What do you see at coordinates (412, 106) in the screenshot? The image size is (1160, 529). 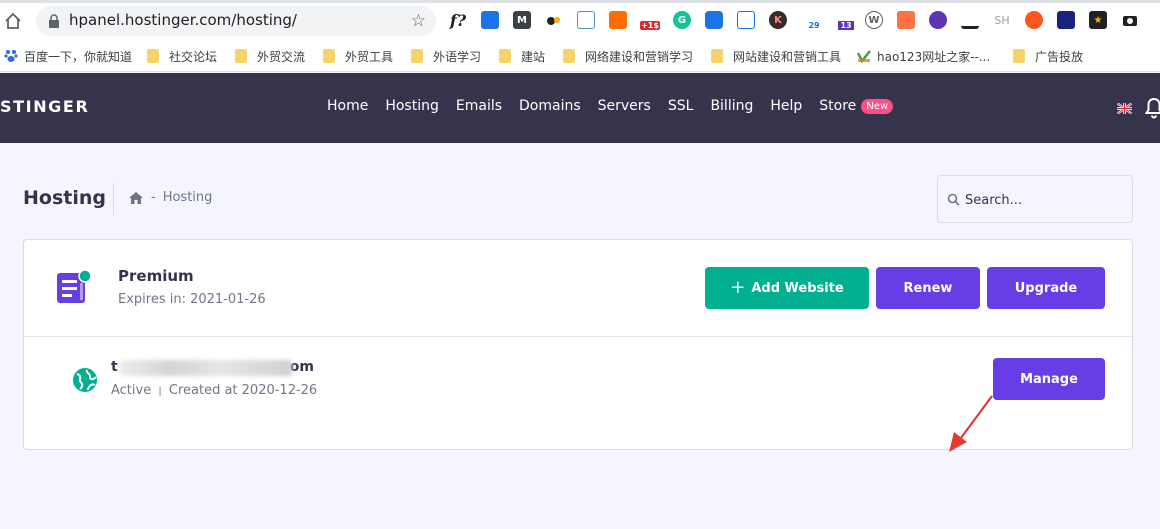 I see `nav-hosting: Hosting` at bounding box center [412, 106].